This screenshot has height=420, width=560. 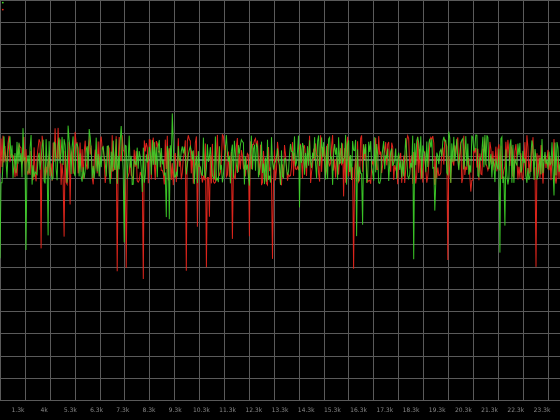 What do you see at coordinates (384, 410) in the screenshot?
I see `x-tick-label: 17.3k` at bounding box center [384, 410].